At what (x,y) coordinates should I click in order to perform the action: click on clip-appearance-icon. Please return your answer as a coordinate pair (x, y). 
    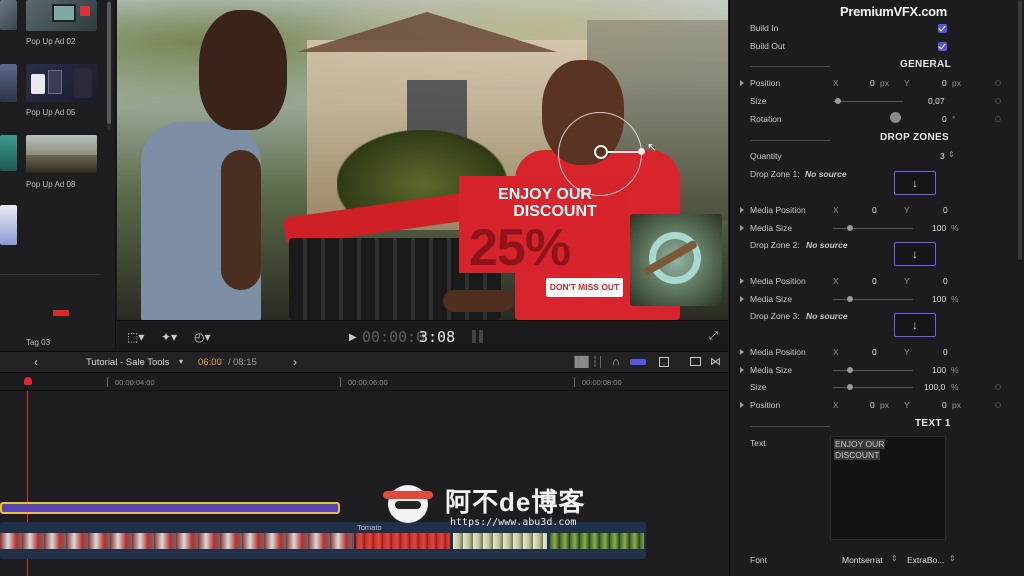
    Looking at the image, I should click on (664, 362).